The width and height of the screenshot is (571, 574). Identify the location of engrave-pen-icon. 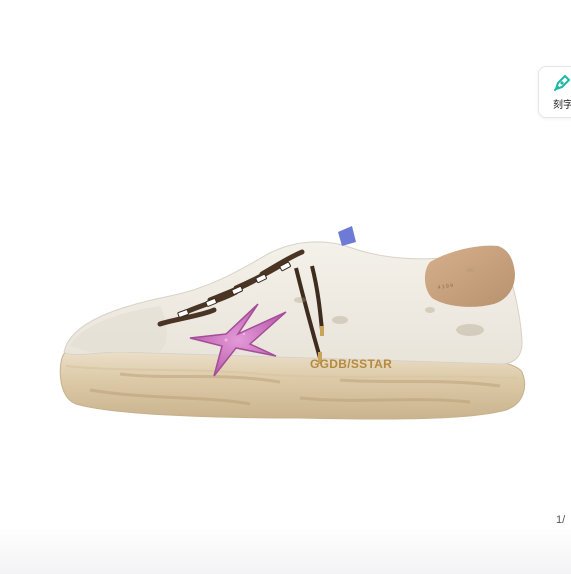
(562, 83).